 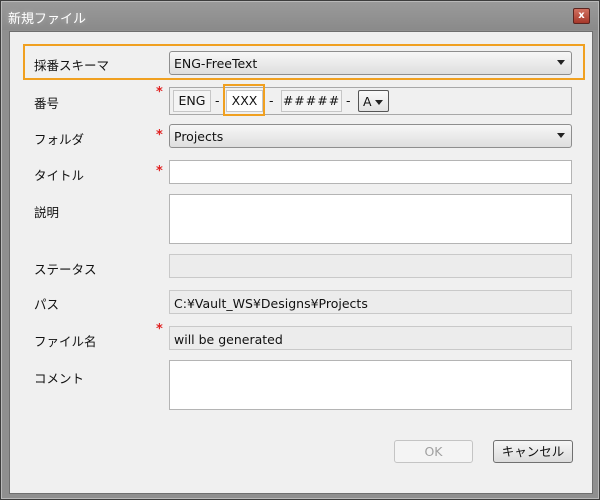 What do you see at coordinates (373, 101) in the screenshot?
I see `number-suffix-dropdown: A` at bounding box center [373, 101].